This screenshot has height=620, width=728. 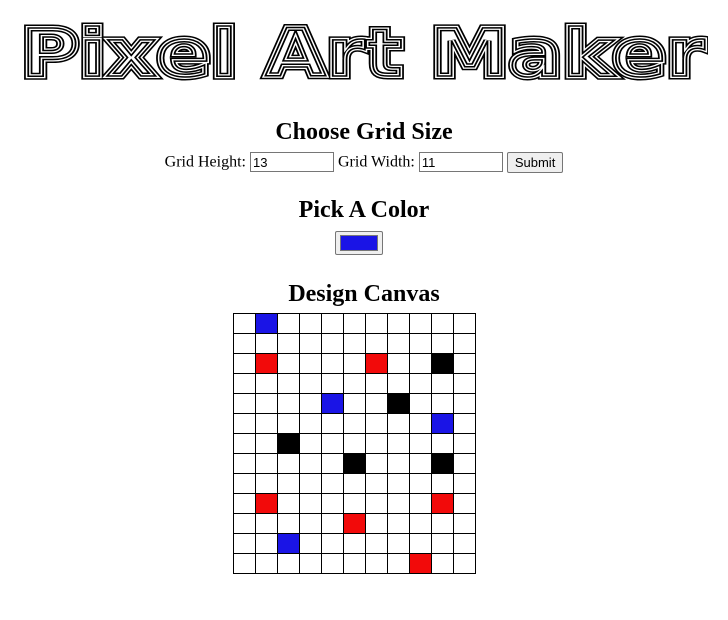 What do you see at coordinates (359, 243) in the screenshot?
I see `color-picker` at bounding box center [359, 243].